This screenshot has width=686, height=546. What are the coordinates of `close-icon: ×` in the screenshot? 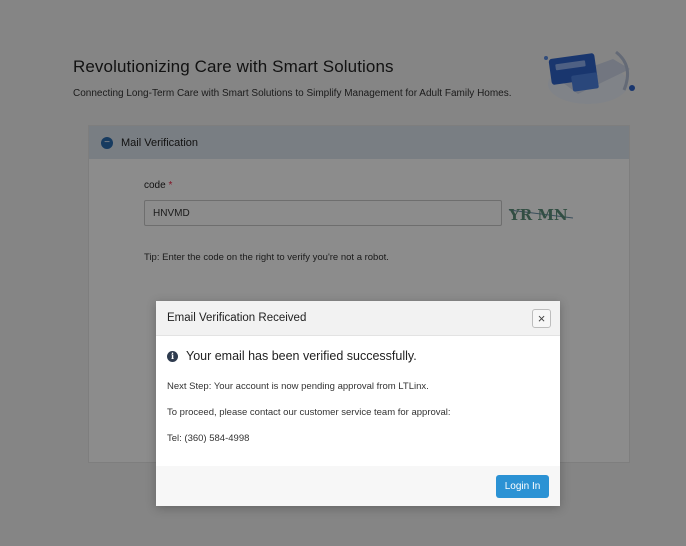 It's located at (541, 318).